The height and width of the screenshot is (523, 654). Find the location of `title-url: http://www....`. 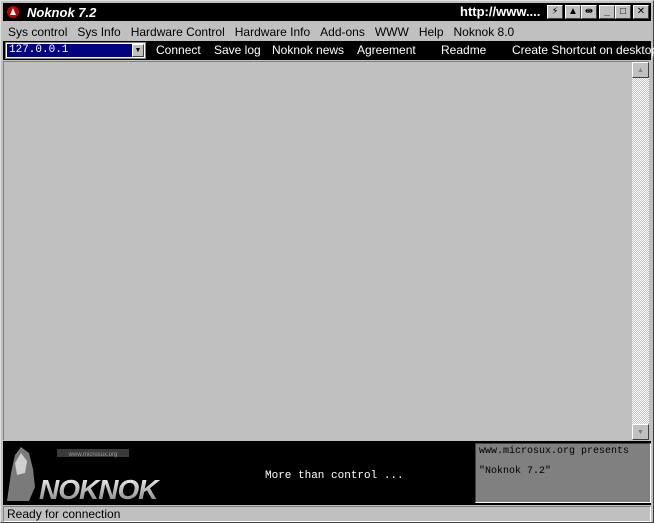

title-url: http://www.... is located at coordinates (500, 11).